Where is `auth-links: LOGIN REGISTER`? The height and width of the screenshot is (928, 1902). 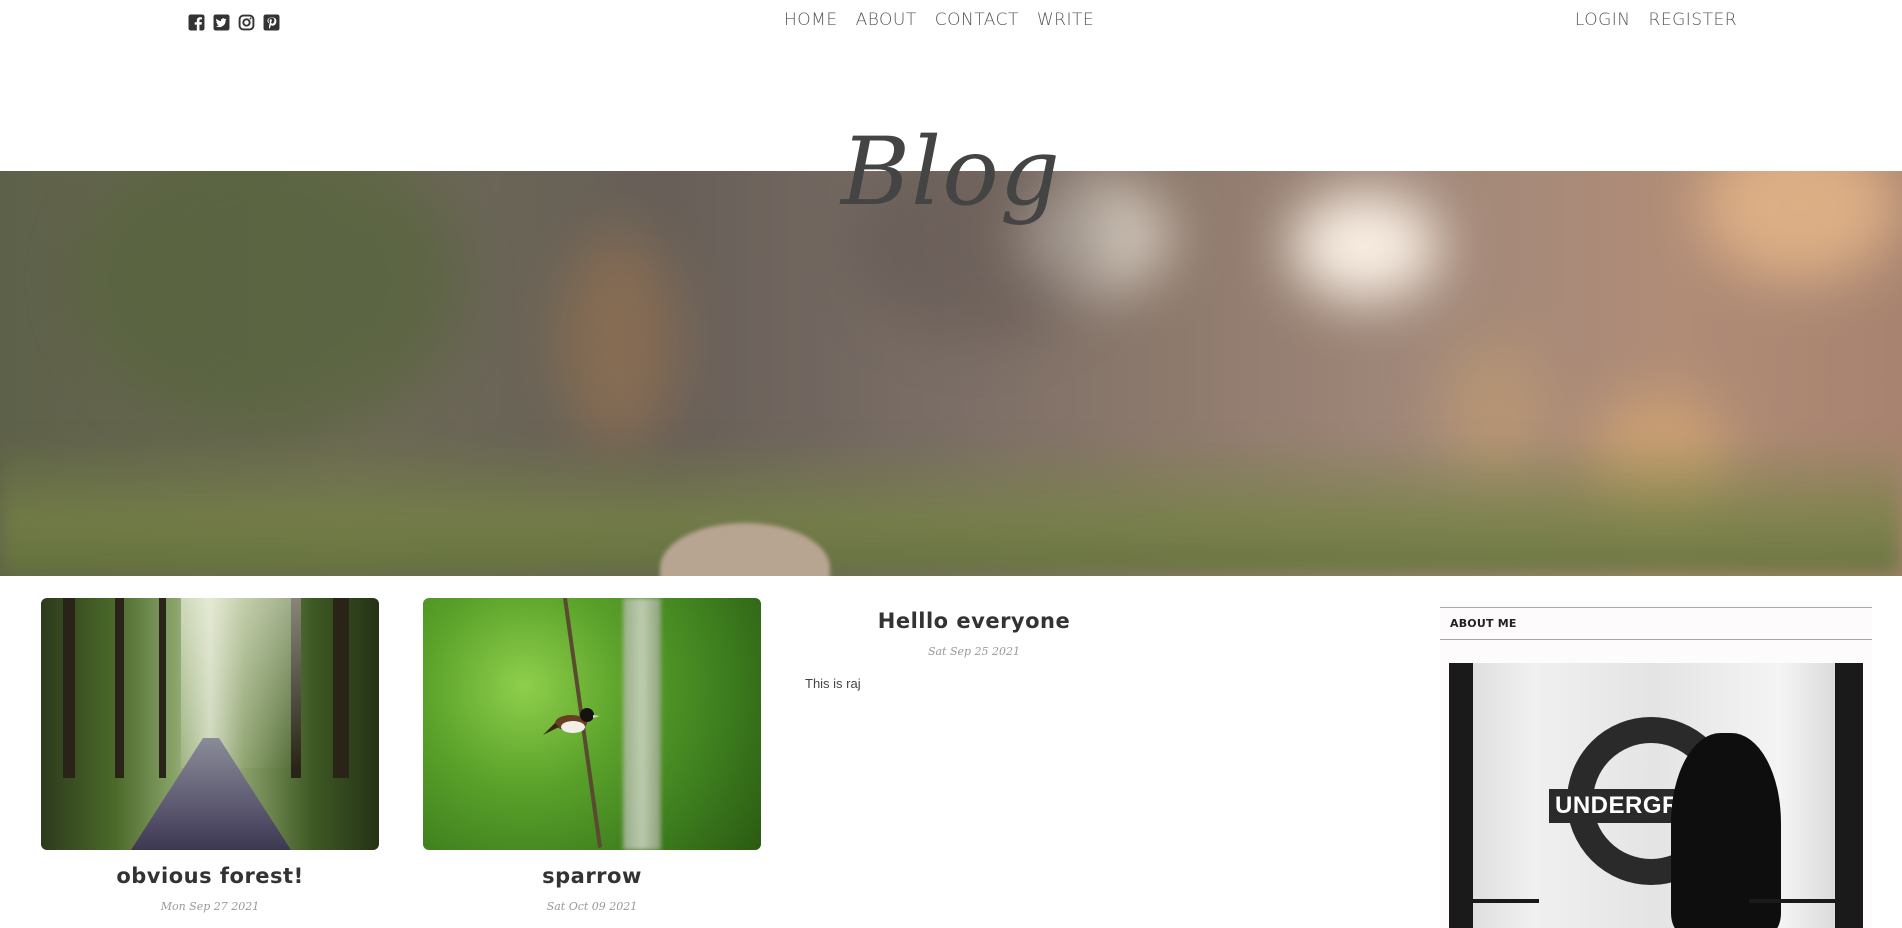 auth-links: LOGIN REGISTER is located at coordinates (1656, 20).